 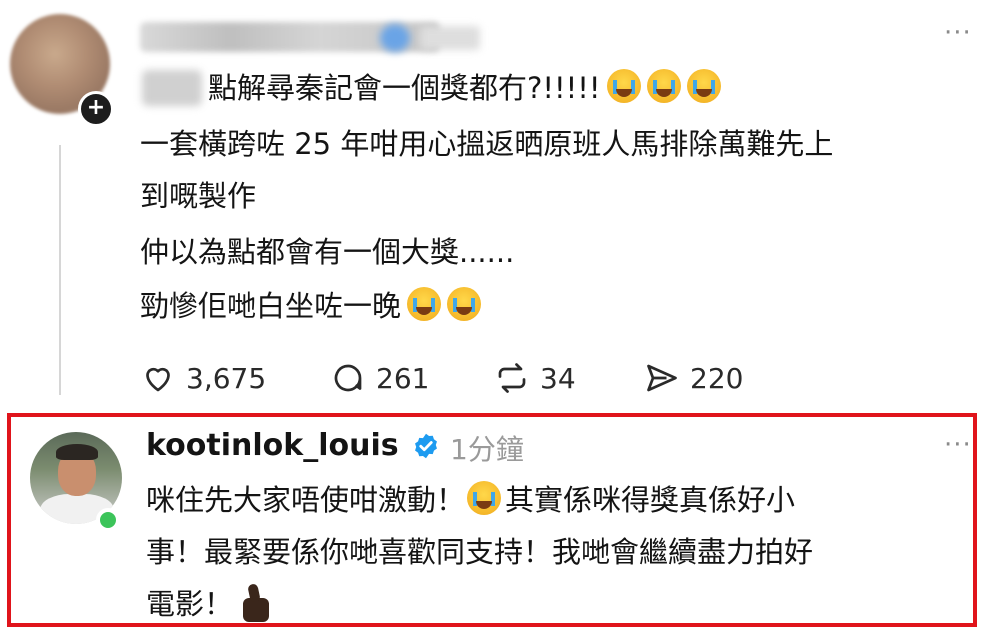 I want to click on mention-blurred, so click(x=172, y=88).